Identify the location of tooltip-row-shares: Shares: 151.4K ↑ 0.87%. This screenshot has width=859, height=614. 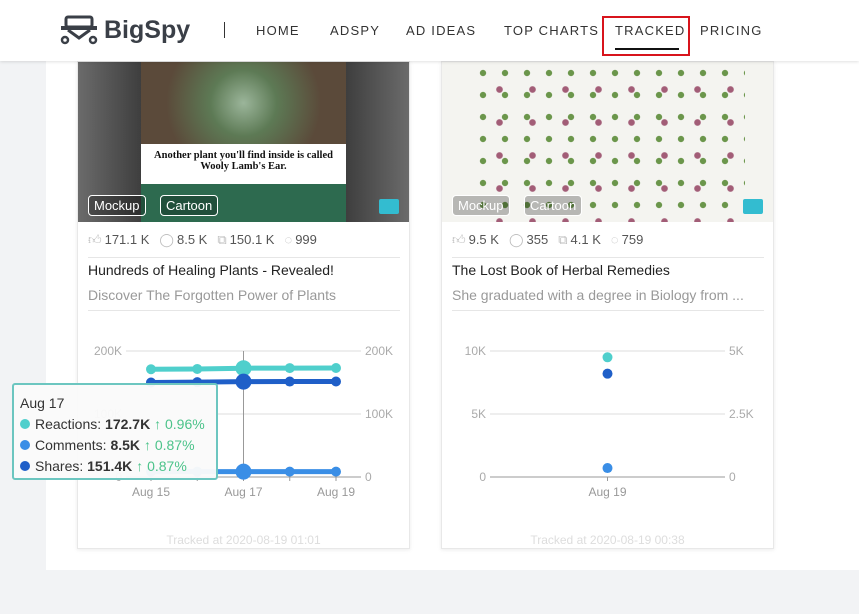
(115, 466).